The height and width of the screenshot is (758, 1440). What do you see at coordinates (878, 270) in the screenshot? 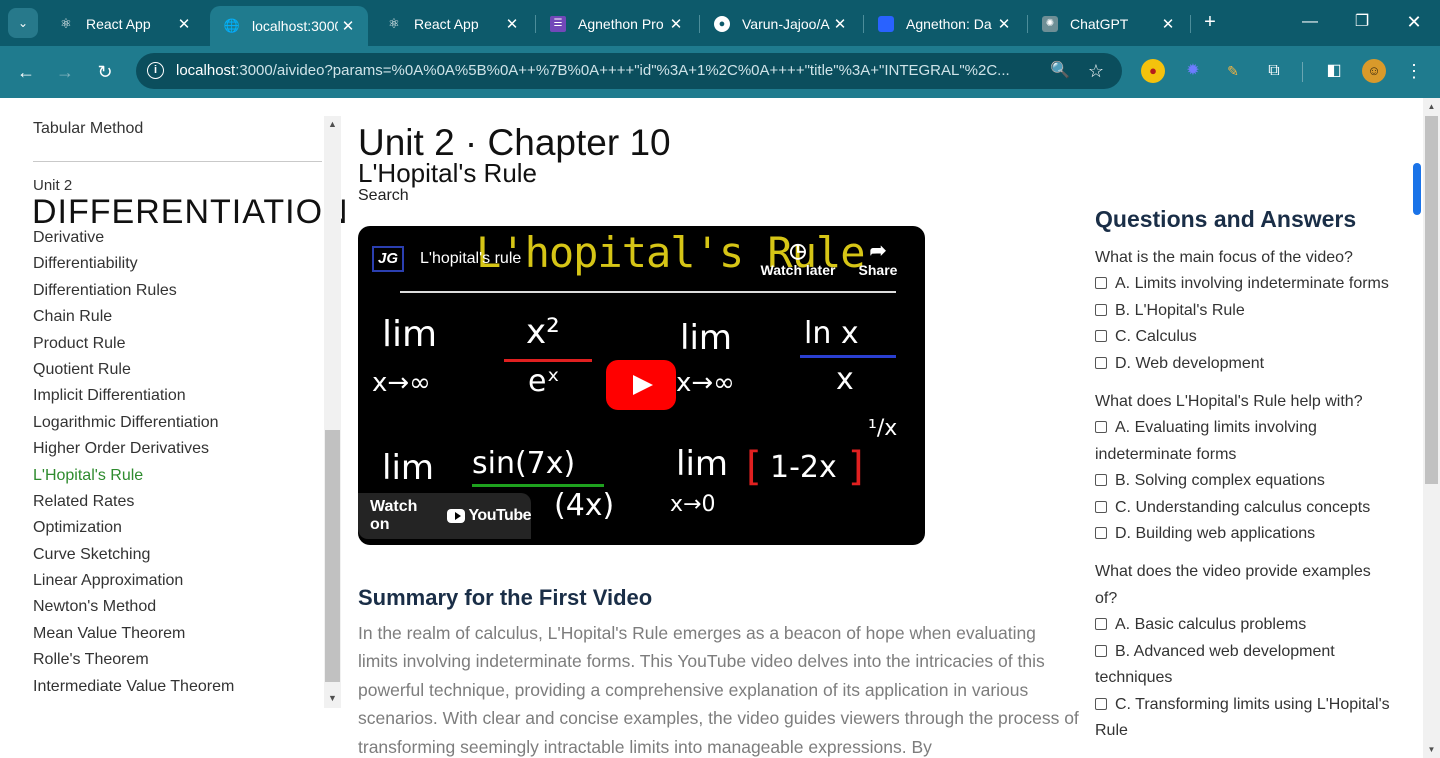
I see `share-label: Share` at bounding box center [878, 270].